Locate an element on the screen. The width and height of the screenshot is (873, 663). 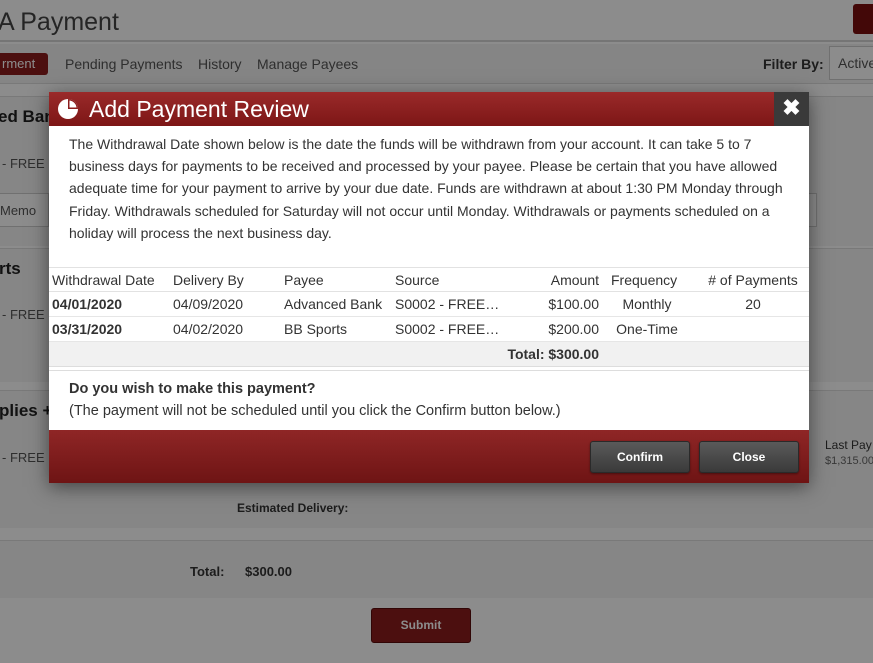
column-header: Withdrawal Date is located at coordinates (111, 279).